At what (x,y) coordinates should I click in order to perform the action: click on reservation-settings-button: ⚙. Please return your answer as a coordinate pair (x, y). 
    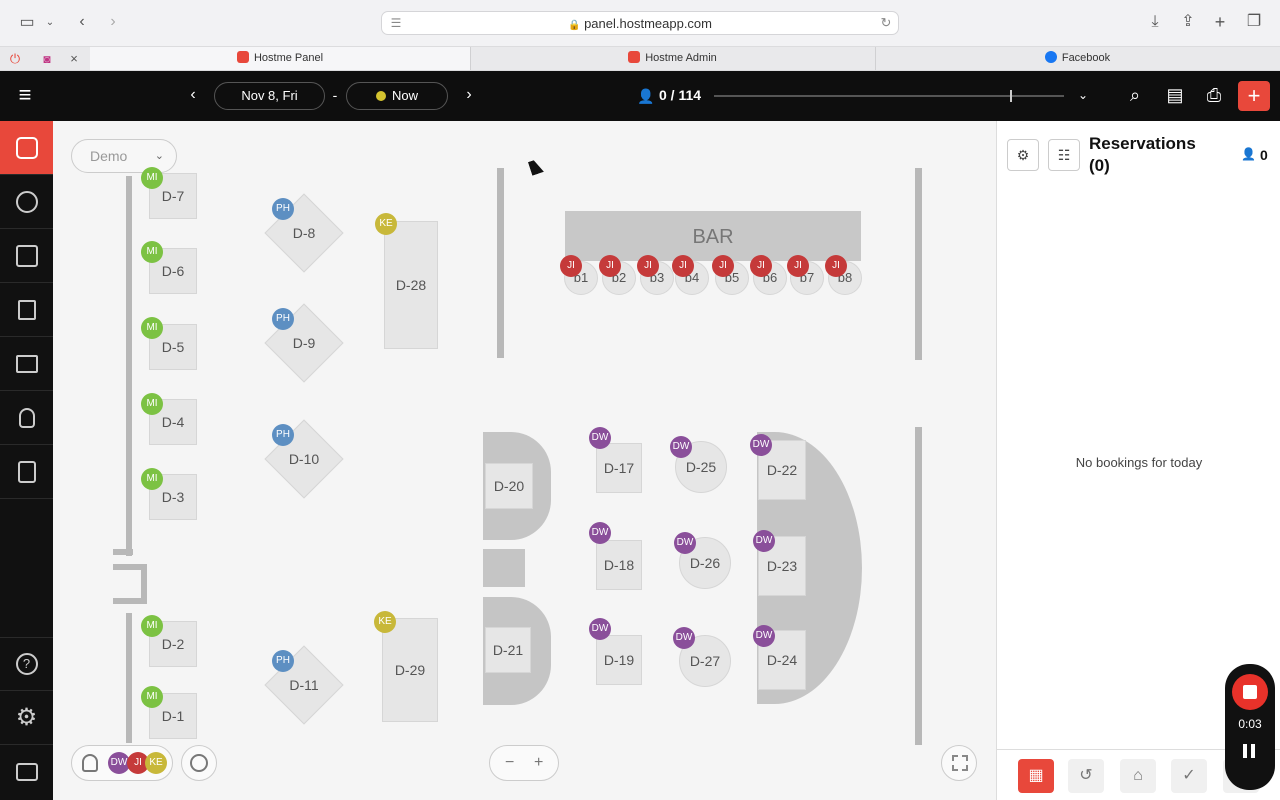
    Looking at the image, I should click on (1023, 155).